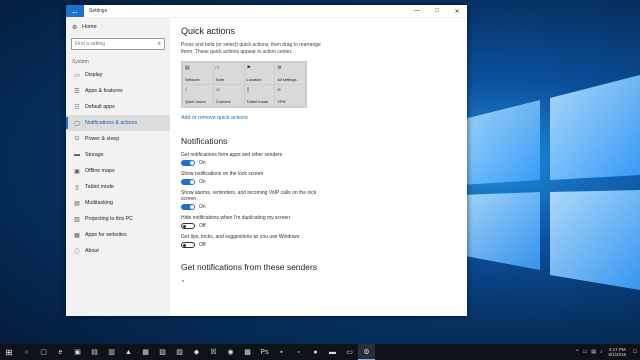 This screenshot has width=640, height=360. Describe the element at coordinates (437, 11) in the screenshot. I see `maximize-button: □` at that location.